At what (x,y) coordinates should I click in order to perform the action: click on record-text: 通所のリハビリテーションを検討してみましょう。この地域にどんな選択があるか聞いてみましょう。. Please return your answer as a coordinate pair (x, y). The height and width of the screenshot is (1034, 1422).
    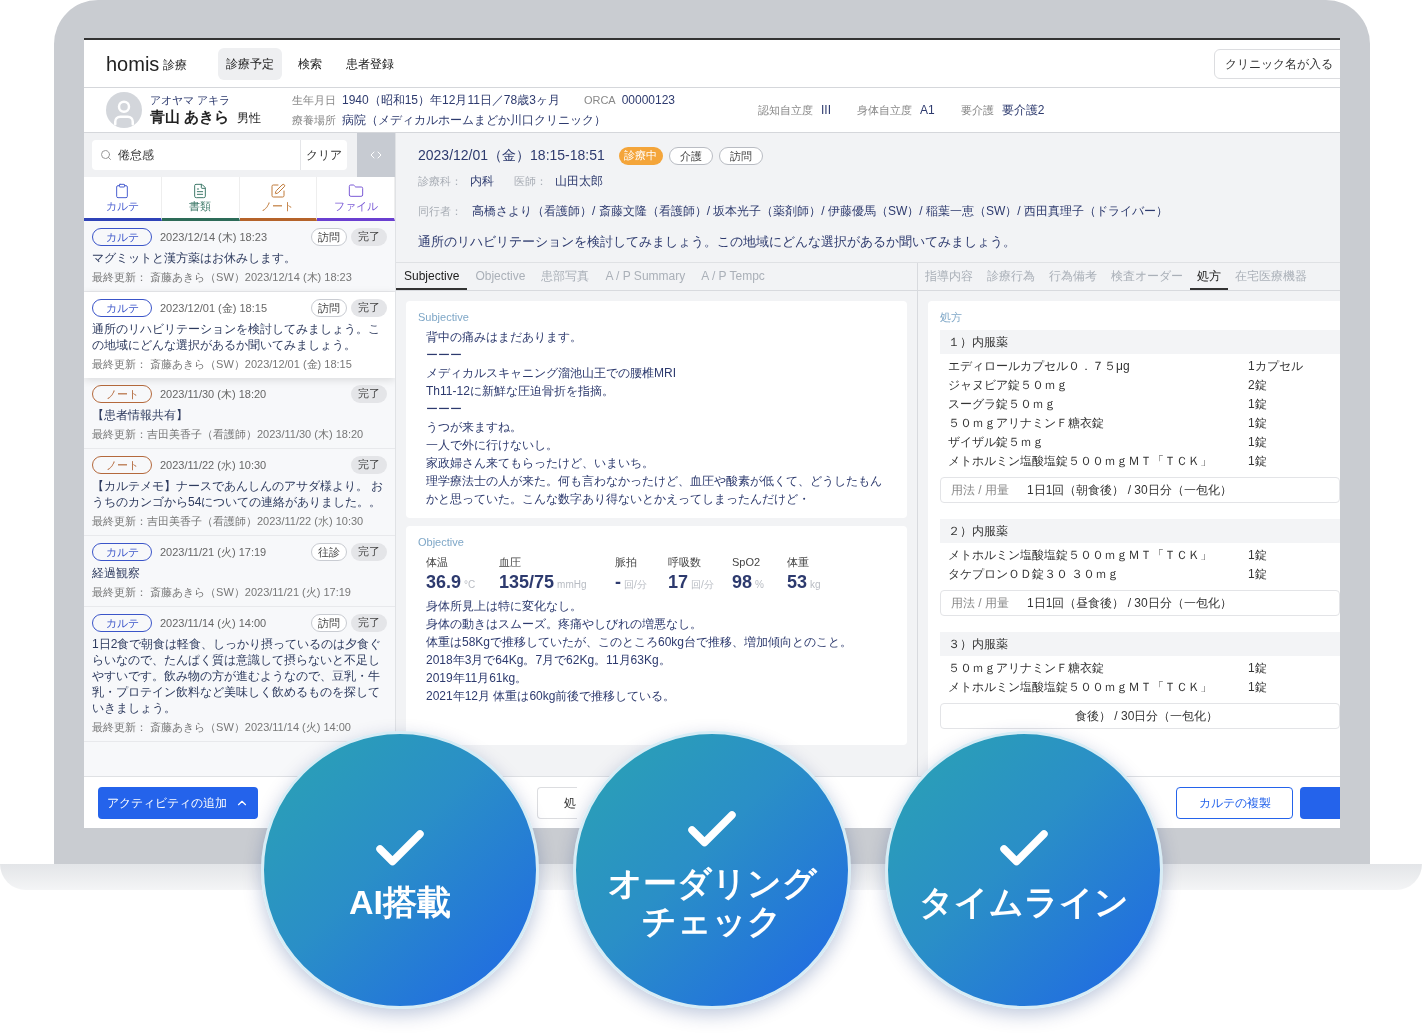
    Looking at the image, I should click on (236, 337).